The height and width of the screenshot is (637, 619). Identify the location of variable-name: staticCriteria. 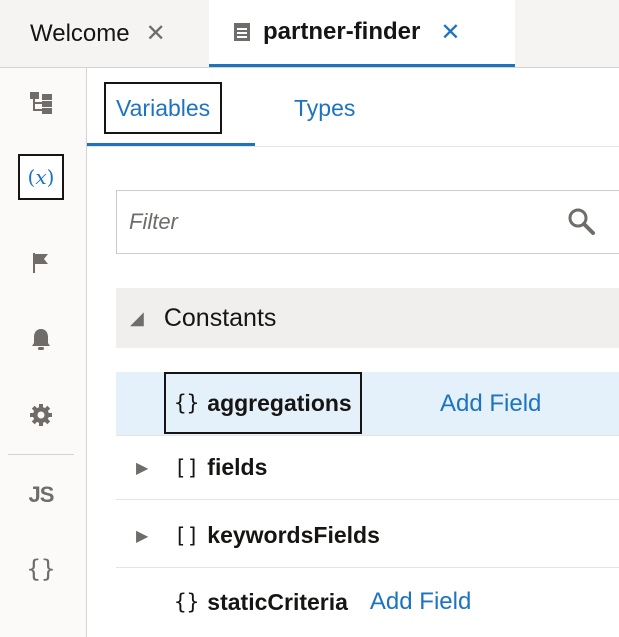
(277, 601).